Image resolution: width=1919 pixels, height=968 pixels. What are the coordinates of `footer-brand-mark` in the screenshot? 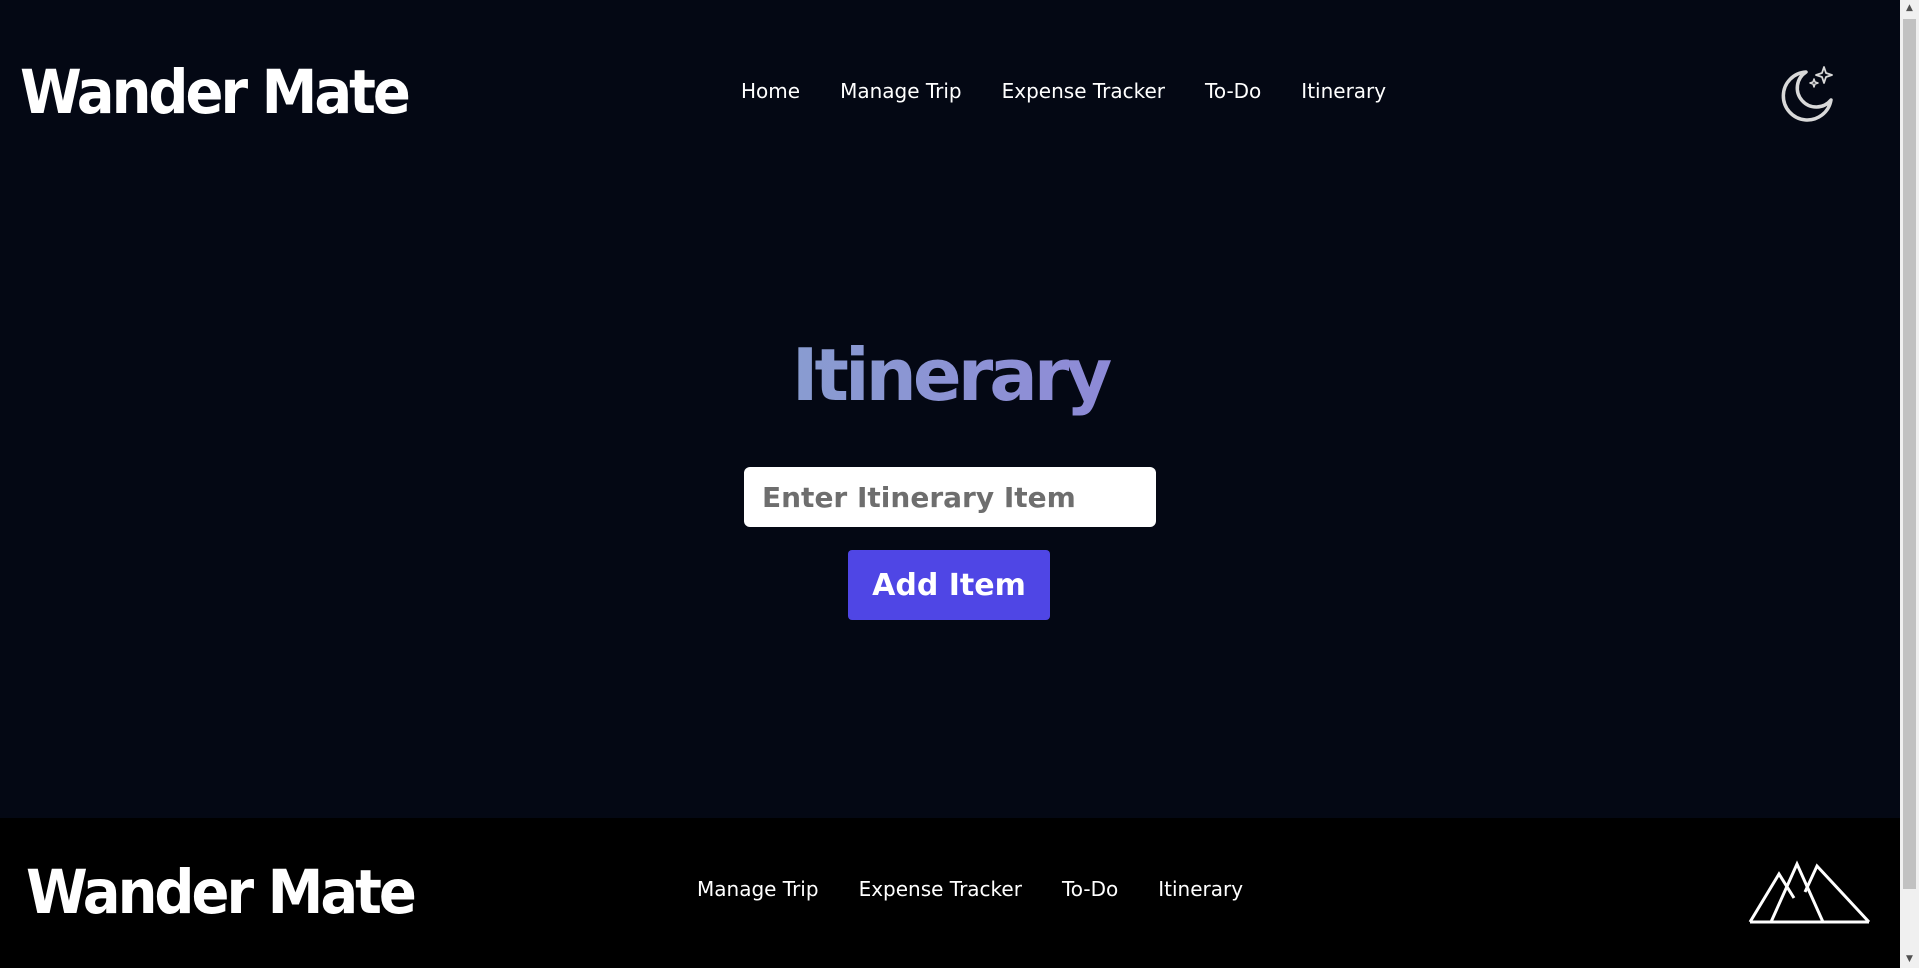 It's located at (1810, 892).